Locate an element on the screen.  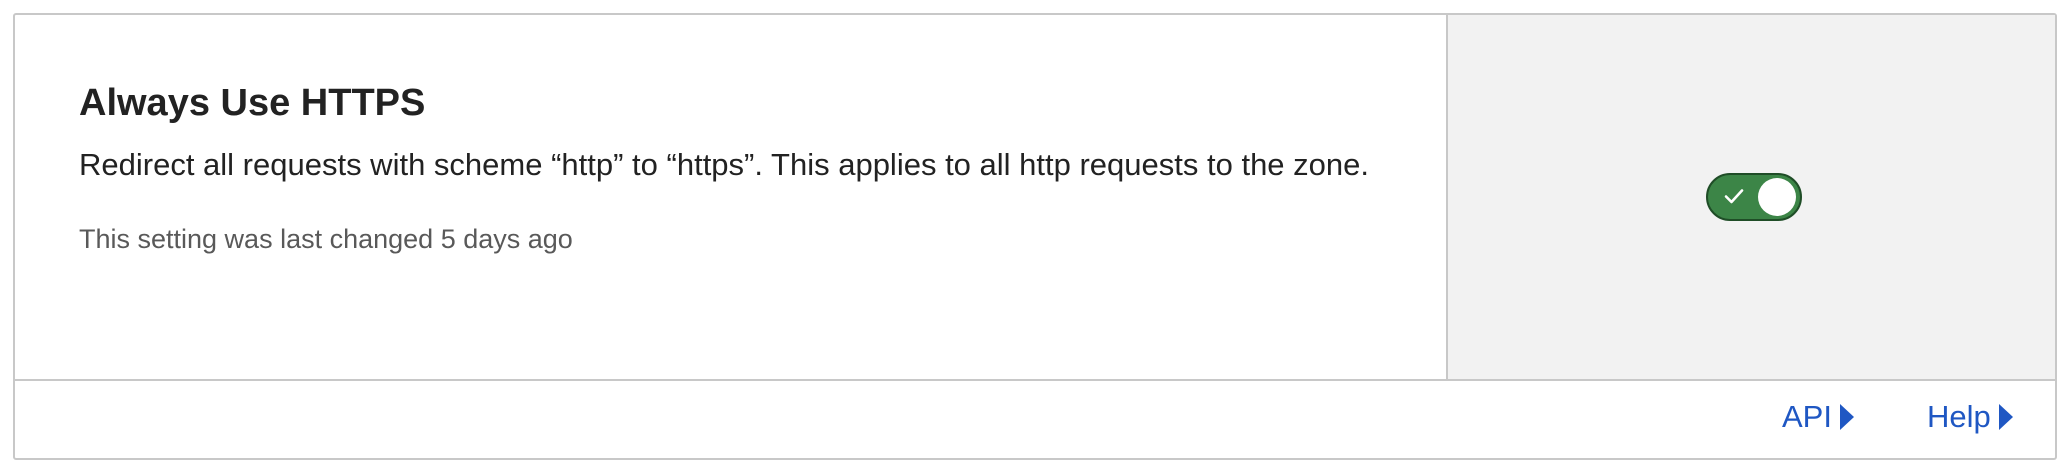
toggle-knob is located at coordinates (1777, 197).